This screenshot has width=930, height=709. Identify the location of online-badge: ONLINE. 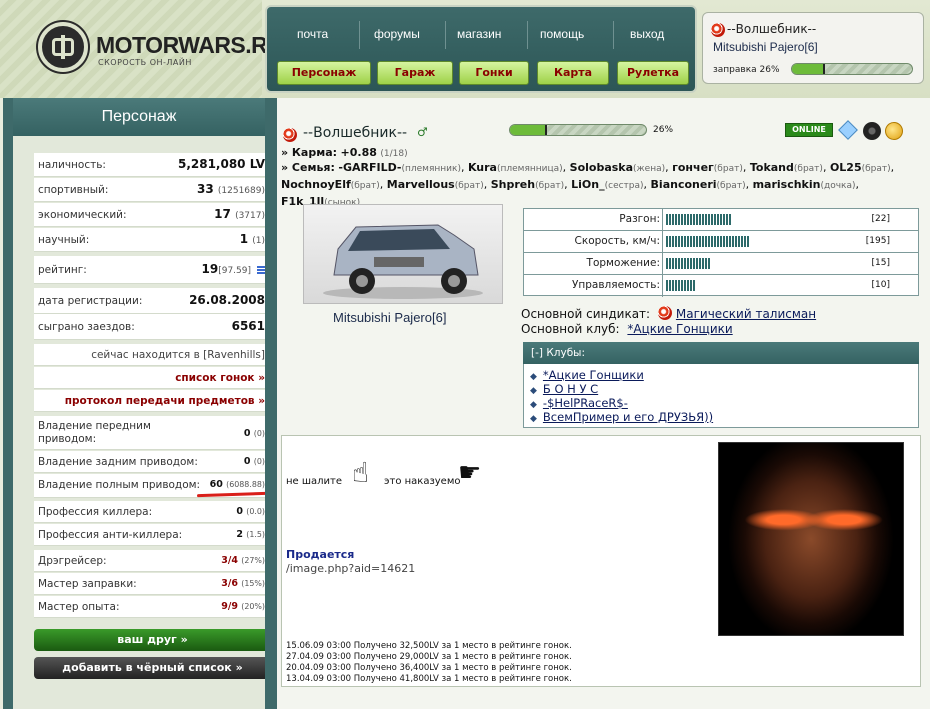
(809, 130).